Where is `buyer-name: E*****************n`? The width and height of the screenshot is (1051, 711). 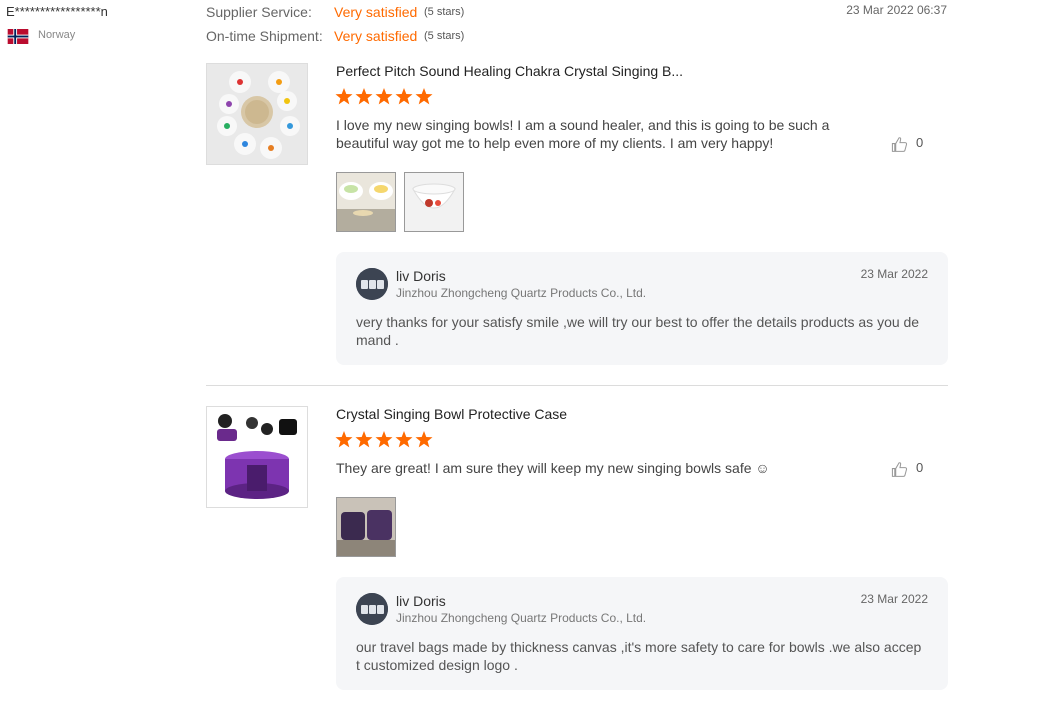
buyer-name: E*****************n is located at coordinates (57, 11).